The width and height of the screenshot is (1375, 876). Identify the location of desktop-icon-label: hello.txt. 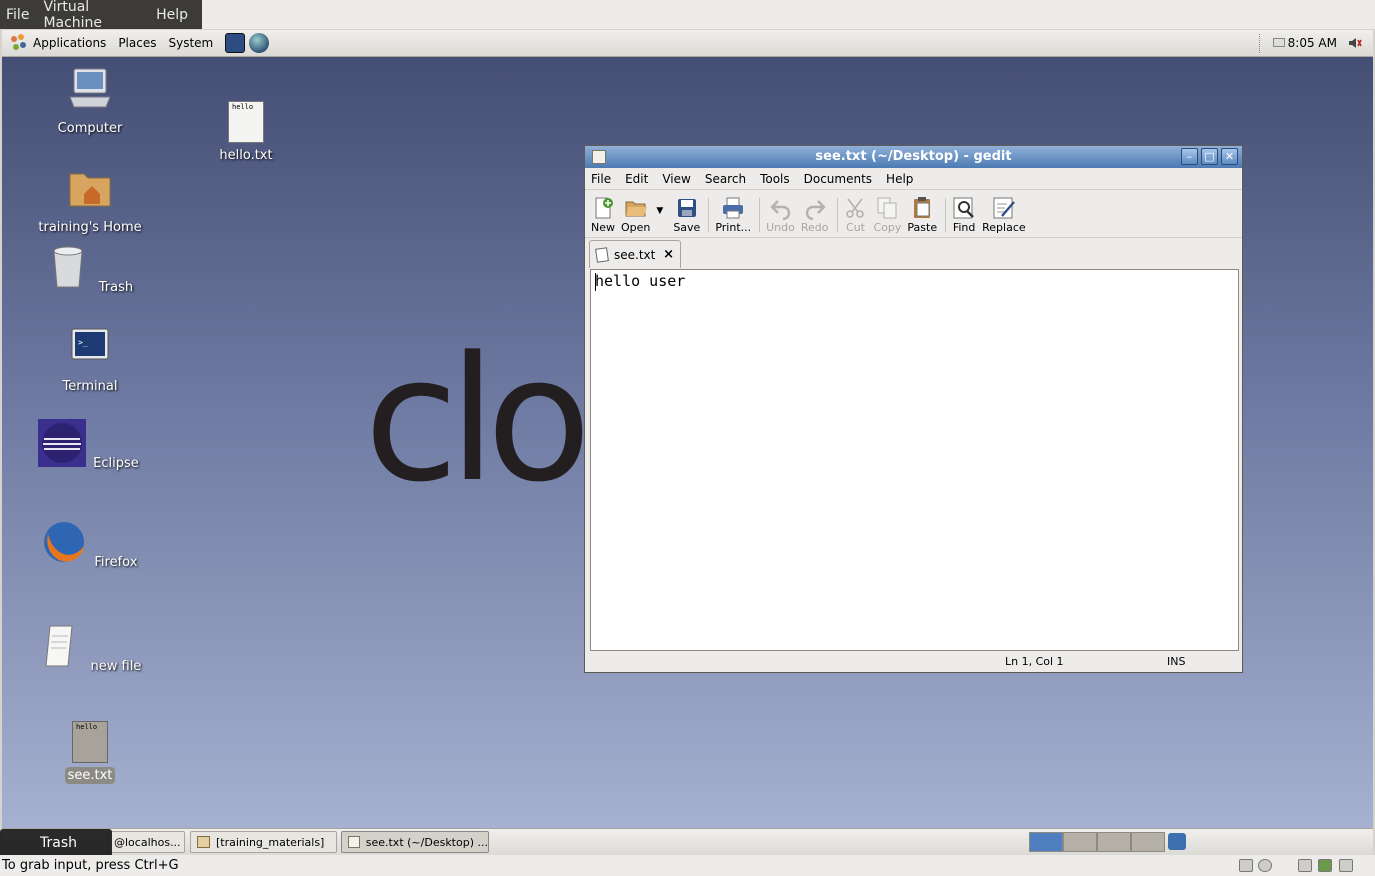
(246, 155).